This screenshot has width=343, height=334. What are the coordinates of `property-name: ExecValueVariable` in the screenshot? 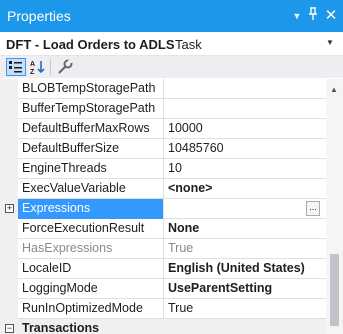 It's located at (91, 189).